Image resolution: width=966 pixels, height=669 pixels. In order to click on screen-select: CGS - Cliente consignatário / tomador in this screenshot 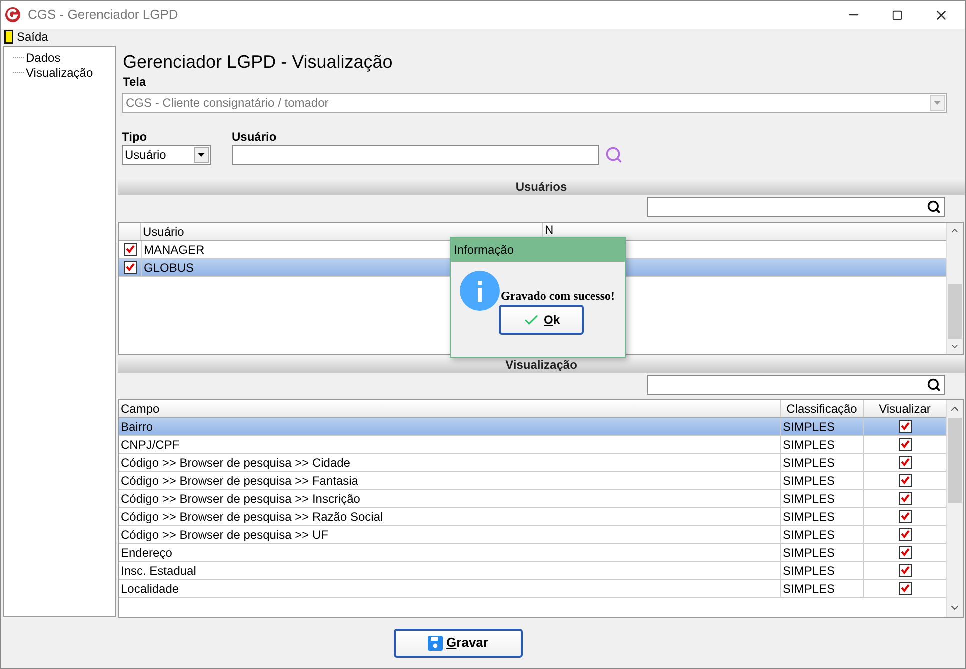, I will do `click(534, 103)`.